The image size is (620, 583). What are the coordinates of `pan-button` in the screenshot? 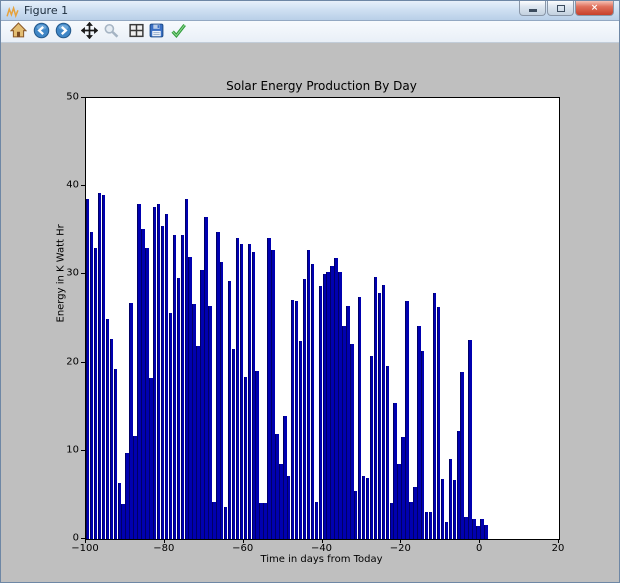 It's located at (89, 31).